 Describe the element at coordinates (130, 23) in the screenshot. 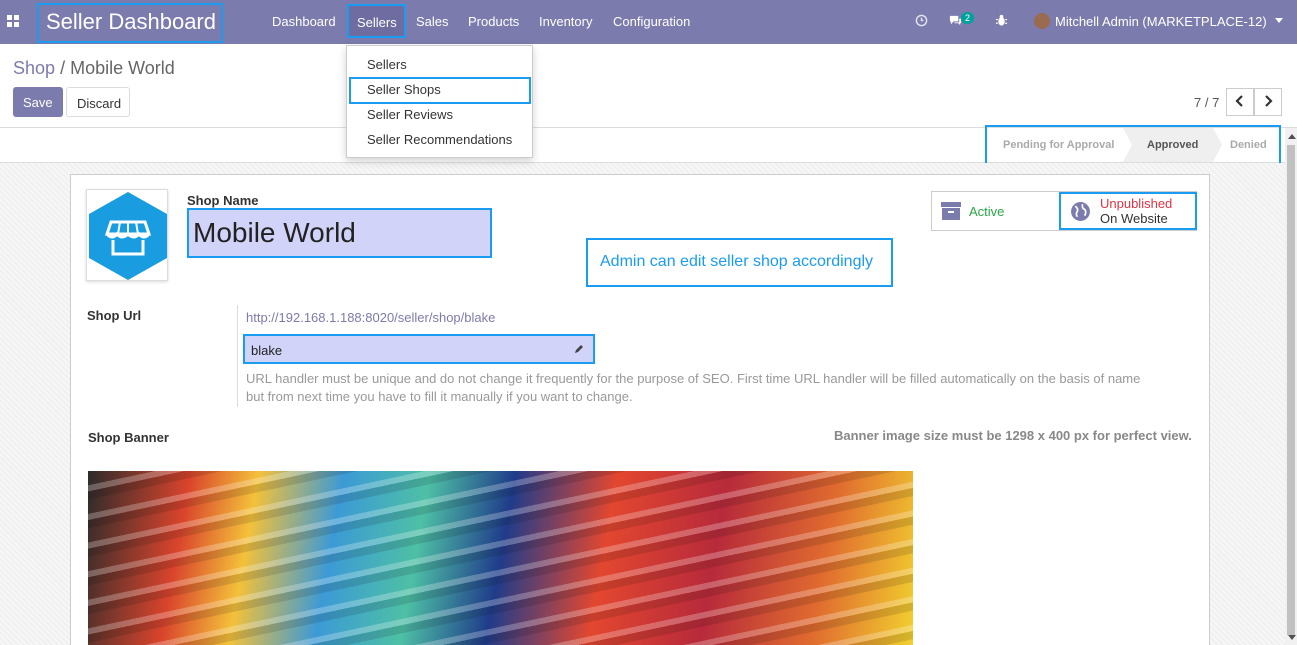

I see `app-brand: Seller Dashboard` at that location.